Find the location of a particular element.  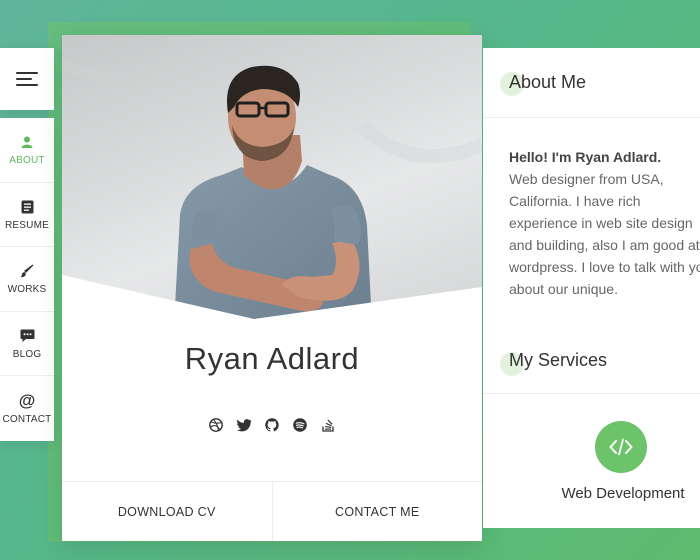

at-icon: @ is located at coordinates (27, 401).